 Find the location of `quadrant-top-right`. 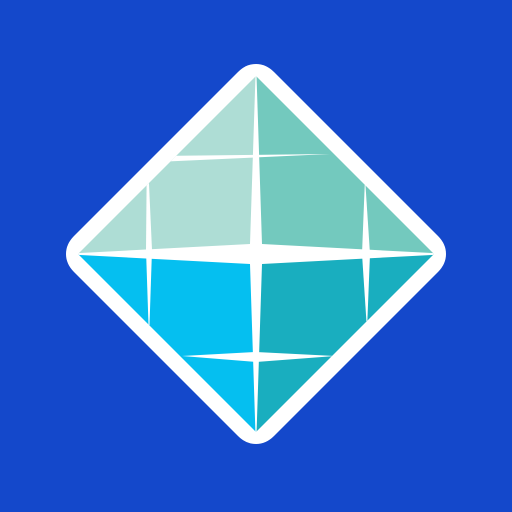

quadrant-top-right is located at coordinates (345, 165).